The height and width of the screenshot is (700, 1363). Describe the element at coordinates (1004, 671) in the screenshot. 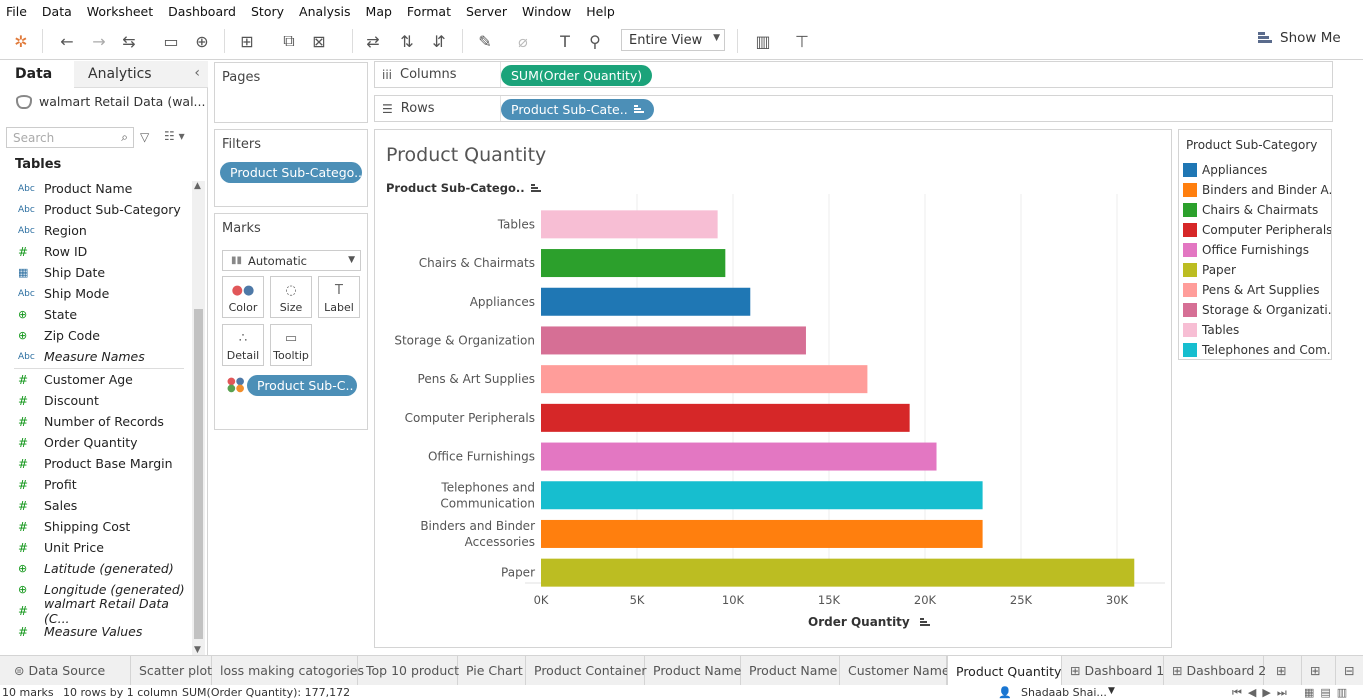

I see `sheet-tab: Product Quantity` at that location.